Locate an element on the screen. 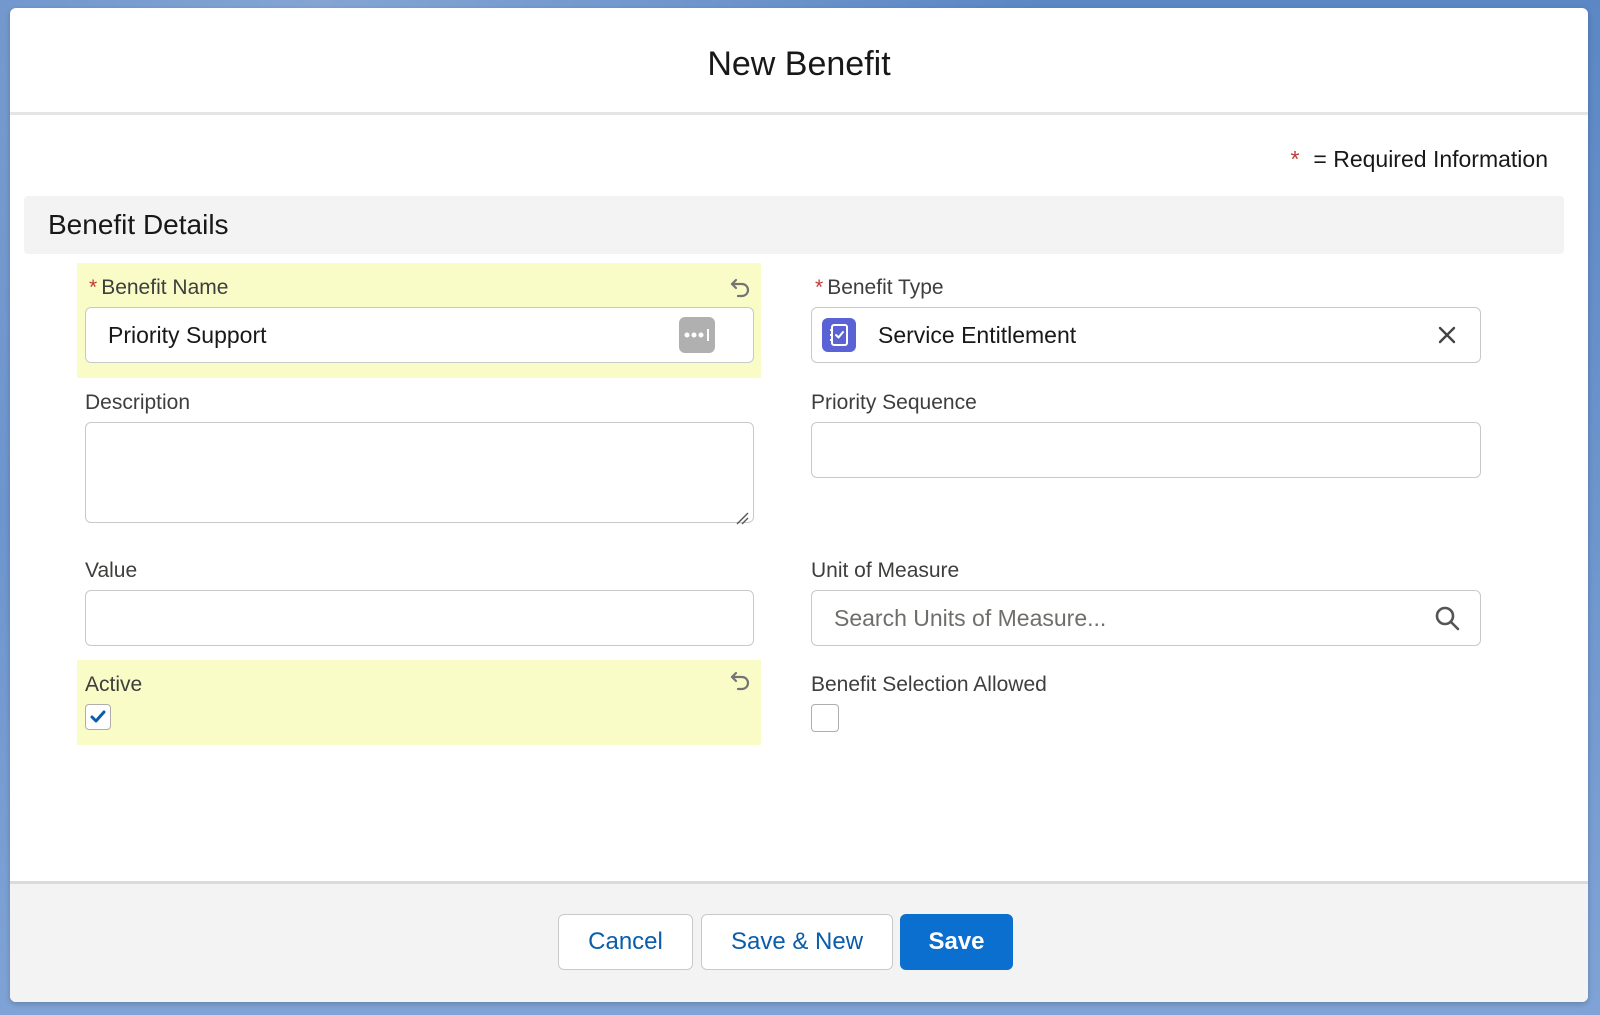  required-star: * is located at coordinates (1295, 159).